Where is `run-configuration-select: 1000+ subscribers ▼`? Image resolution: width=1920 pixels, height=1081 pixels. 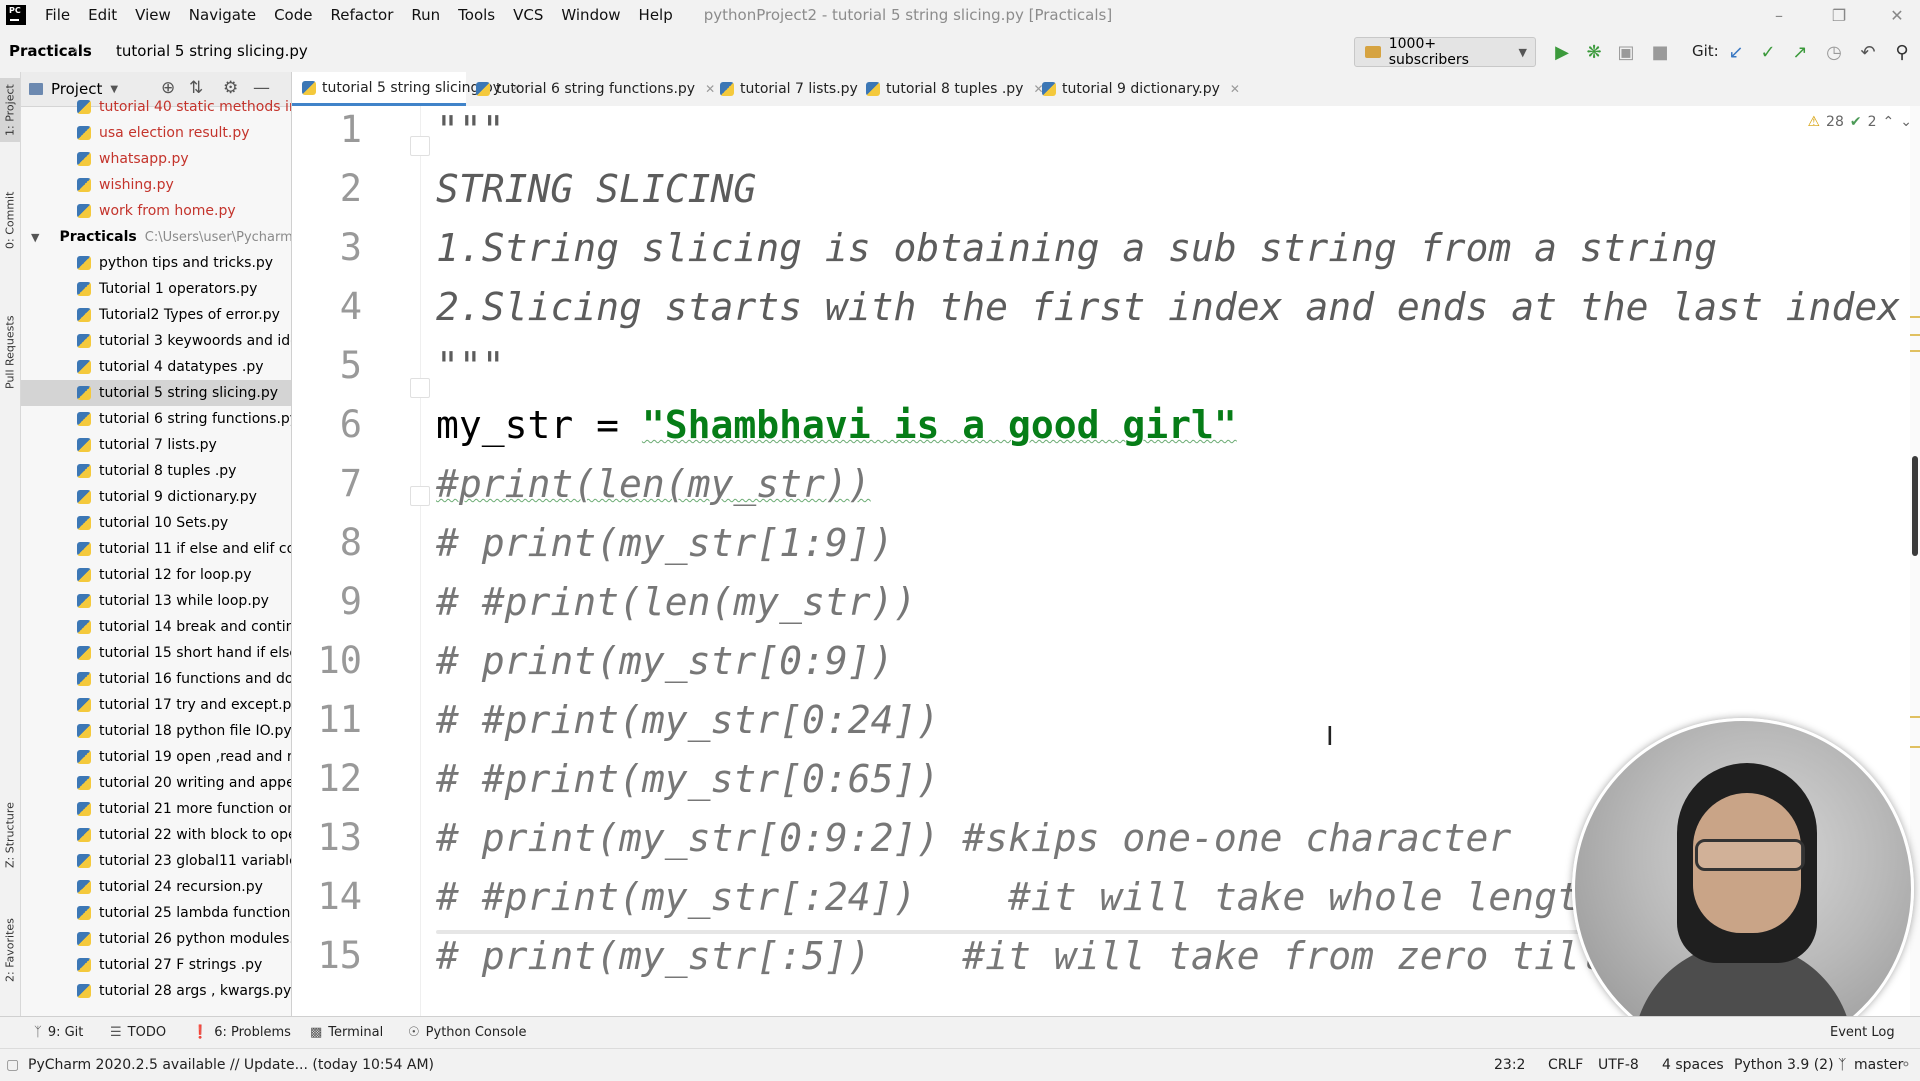
run-configuration-select: 1000+ subscribers ▼ is located at coordinates (1445, 52).